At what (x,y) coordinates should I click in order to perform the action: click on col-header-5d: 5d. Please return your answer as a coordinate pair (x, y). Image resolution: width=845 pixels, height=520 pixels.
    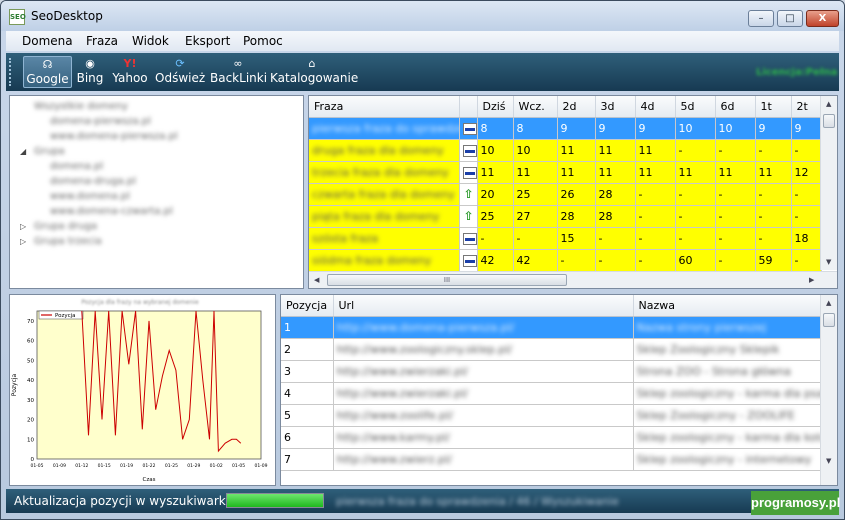
    Looking at the image, I should click on (695, 107).